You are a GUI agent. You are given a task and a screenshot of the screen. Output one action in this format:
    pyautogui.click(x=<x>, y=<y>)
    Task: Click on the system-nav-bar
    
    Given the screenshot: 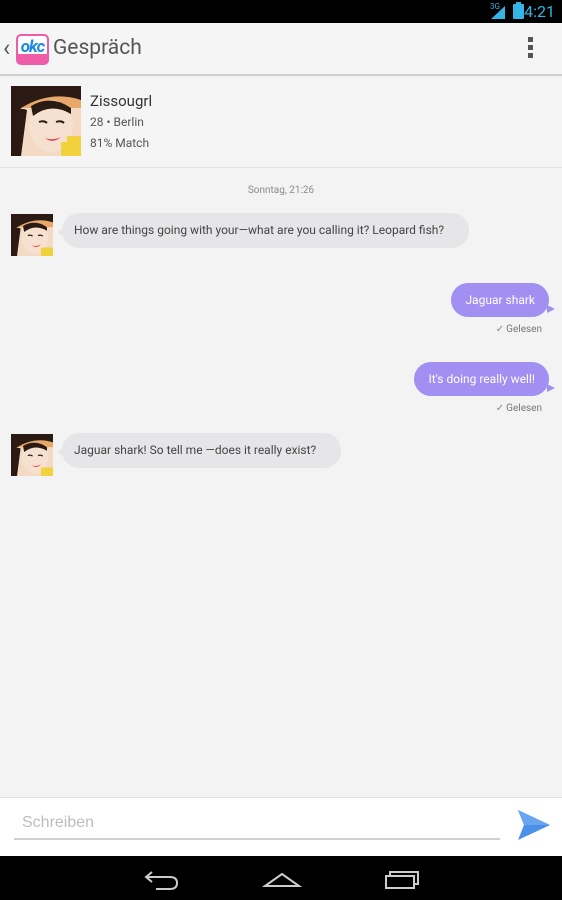 What is the action you would take?
    pyautogui.click(x=281, y=878)
    